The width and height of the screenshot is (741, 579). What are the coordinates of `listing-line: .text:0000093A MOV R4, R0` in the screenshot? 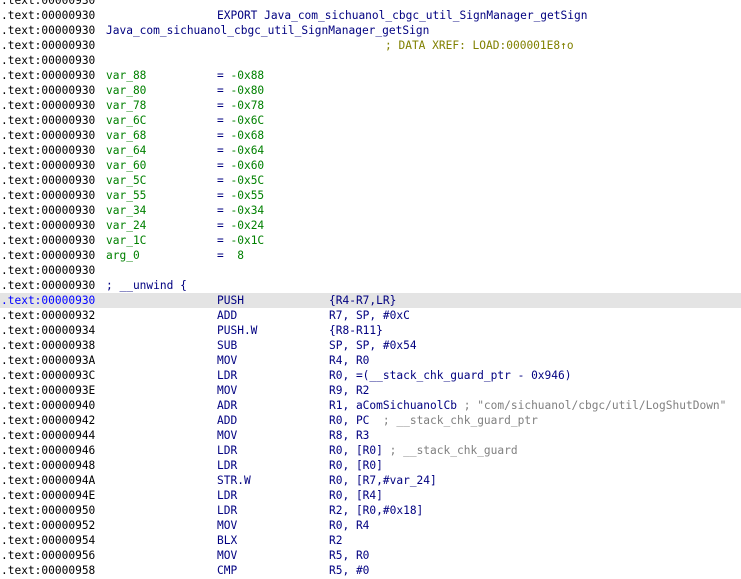 It's located at (370, 360).